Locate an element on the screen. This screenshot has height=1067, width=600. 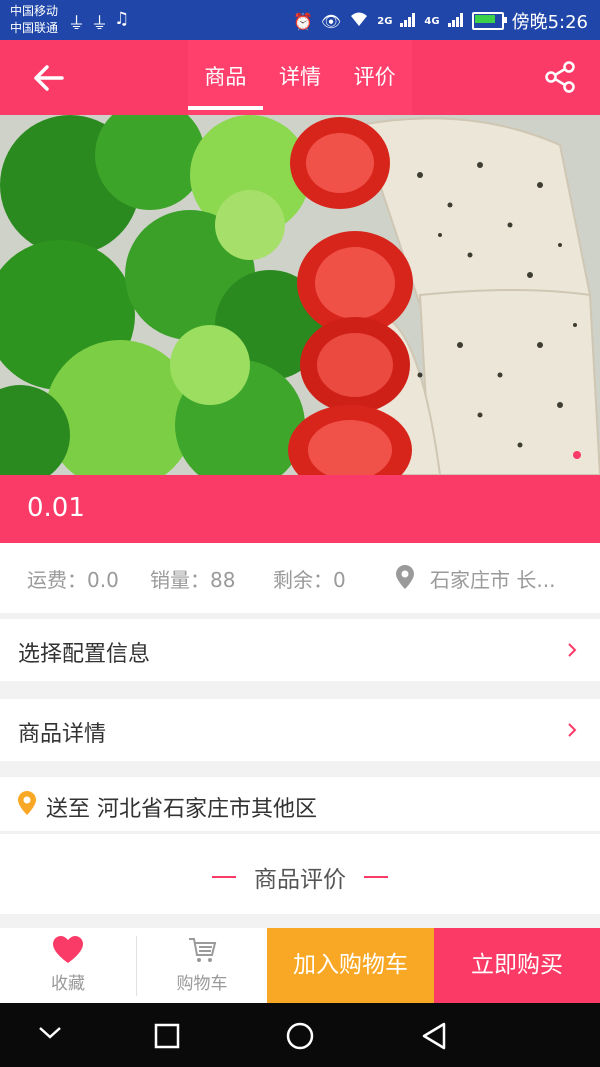
system-nav-bar is located at coordinates (300, 1035).